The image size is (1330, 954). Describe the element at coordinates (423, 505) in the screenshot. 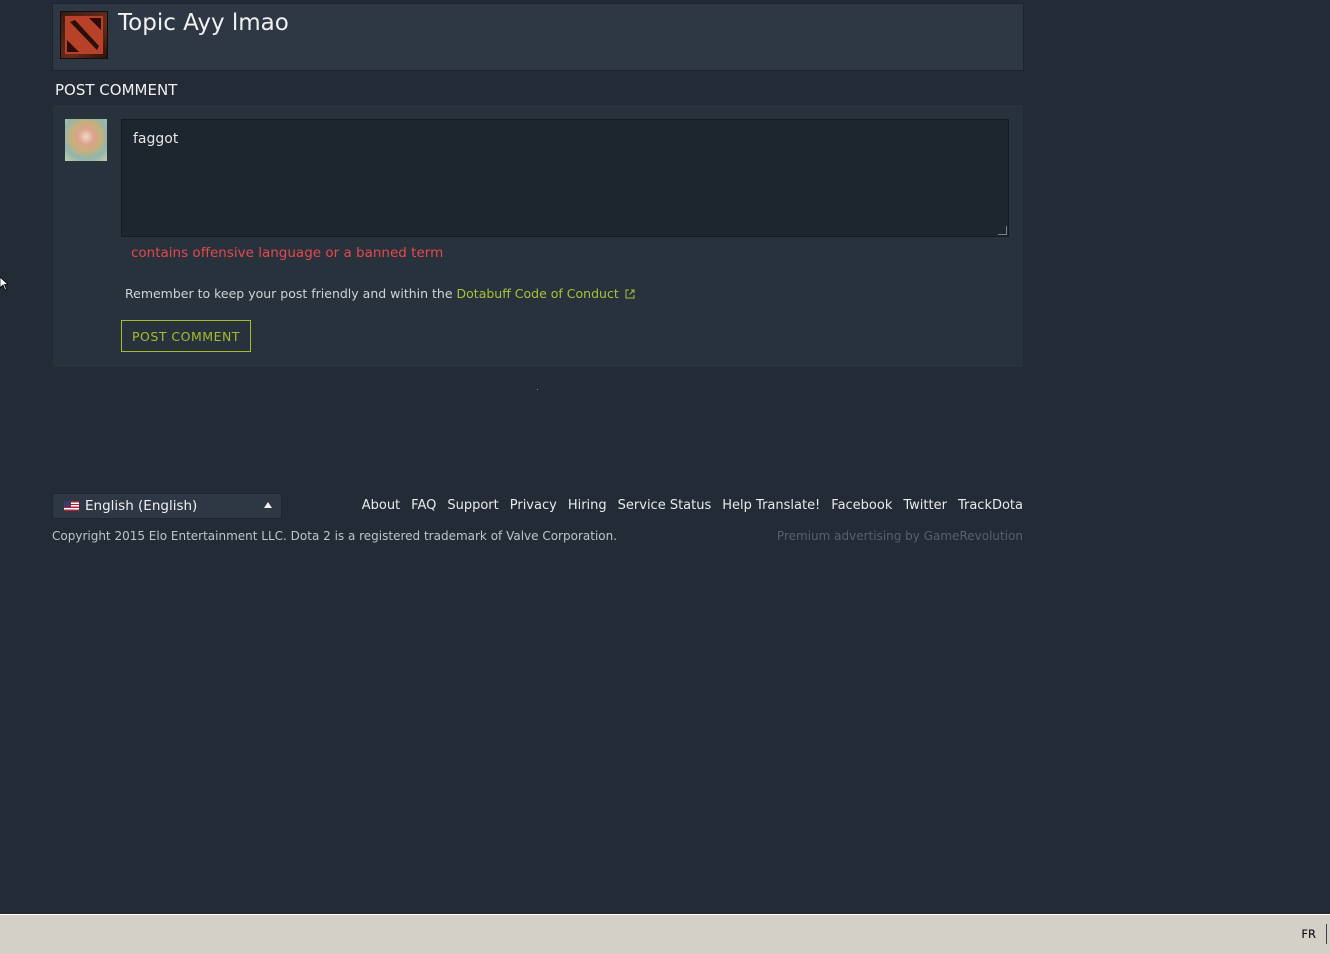

I see `footer-link-faq: FAQ` at that location.